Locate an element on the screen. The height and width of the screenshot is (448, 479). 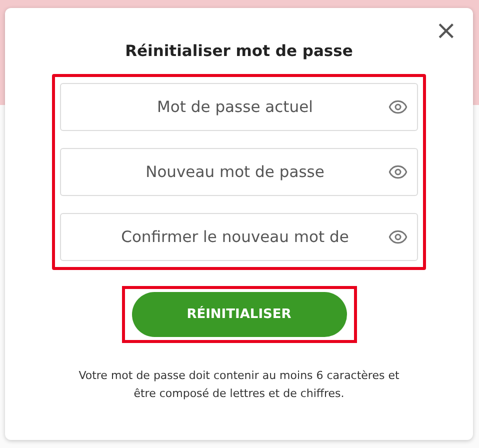
password-field: Confirmer le nouveau mot de is located at coordinates (239, 237).